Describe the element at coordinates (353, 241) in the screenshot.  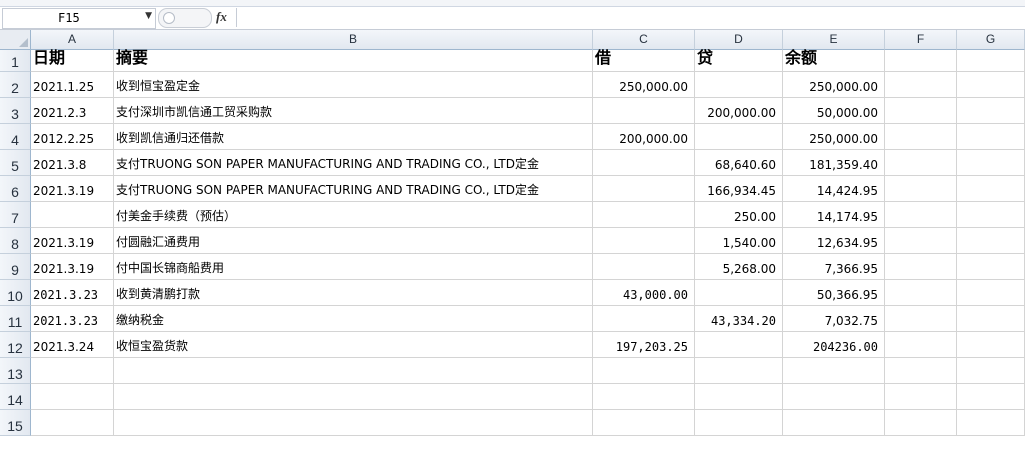
I see `summary-cell: 付圆融汇通费用` at that location.